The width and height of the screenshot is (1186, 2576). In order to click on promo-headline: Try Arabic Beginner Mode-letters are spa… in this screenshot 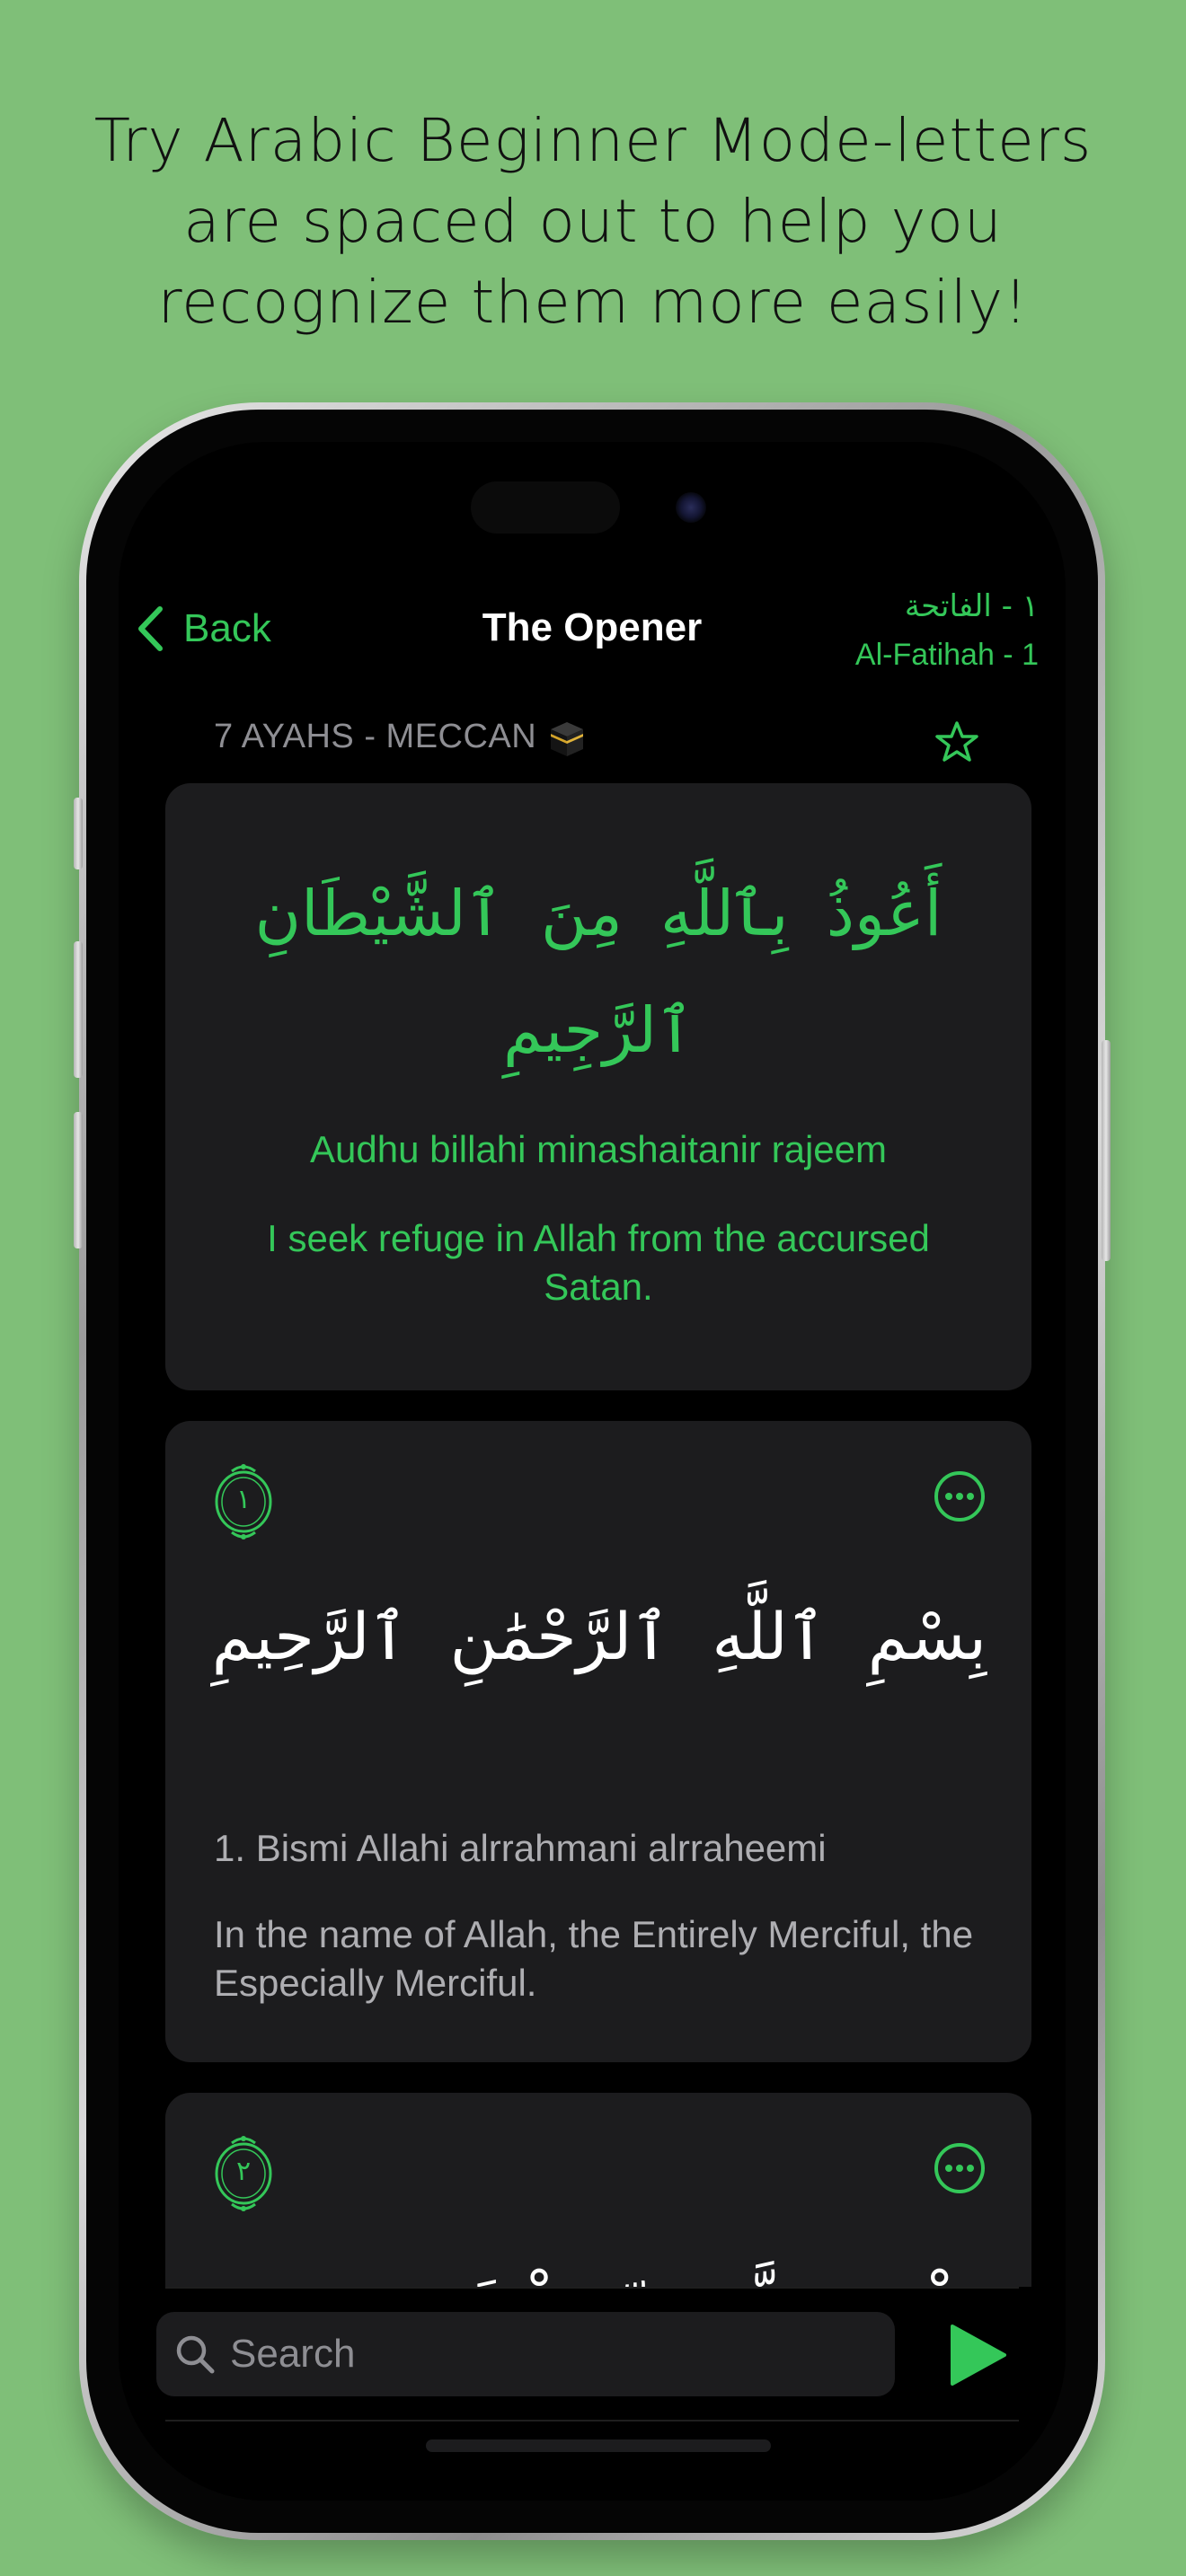, I will do `click(593, 221)`.